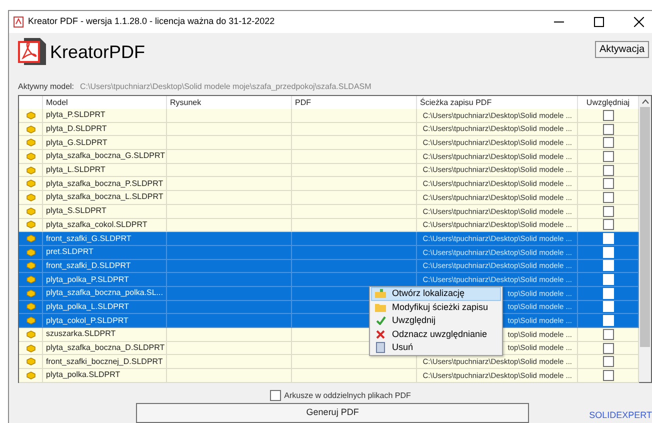 This screenshot has width=652, height=423. What do you see at coordinates (106, 156) in the screenshot?
I see `model-name: plyta_szafka_boczna_G.SLDPRT` at bounding box center [106, 156].